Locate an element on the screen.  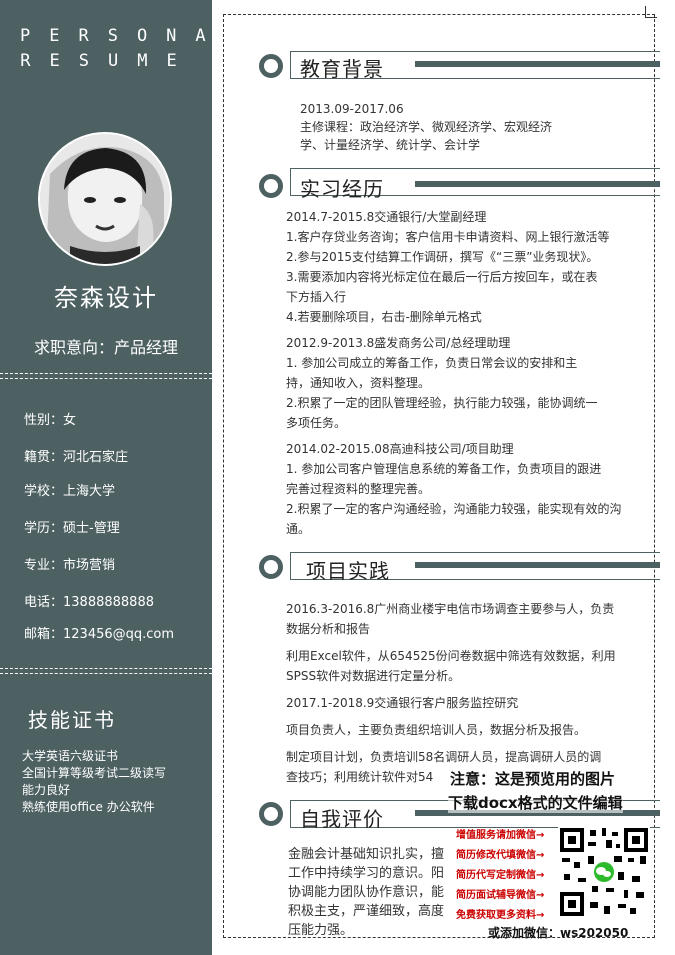
skill-item: 全国计算等级考试二级读写 is located at coordinates (94, 773).